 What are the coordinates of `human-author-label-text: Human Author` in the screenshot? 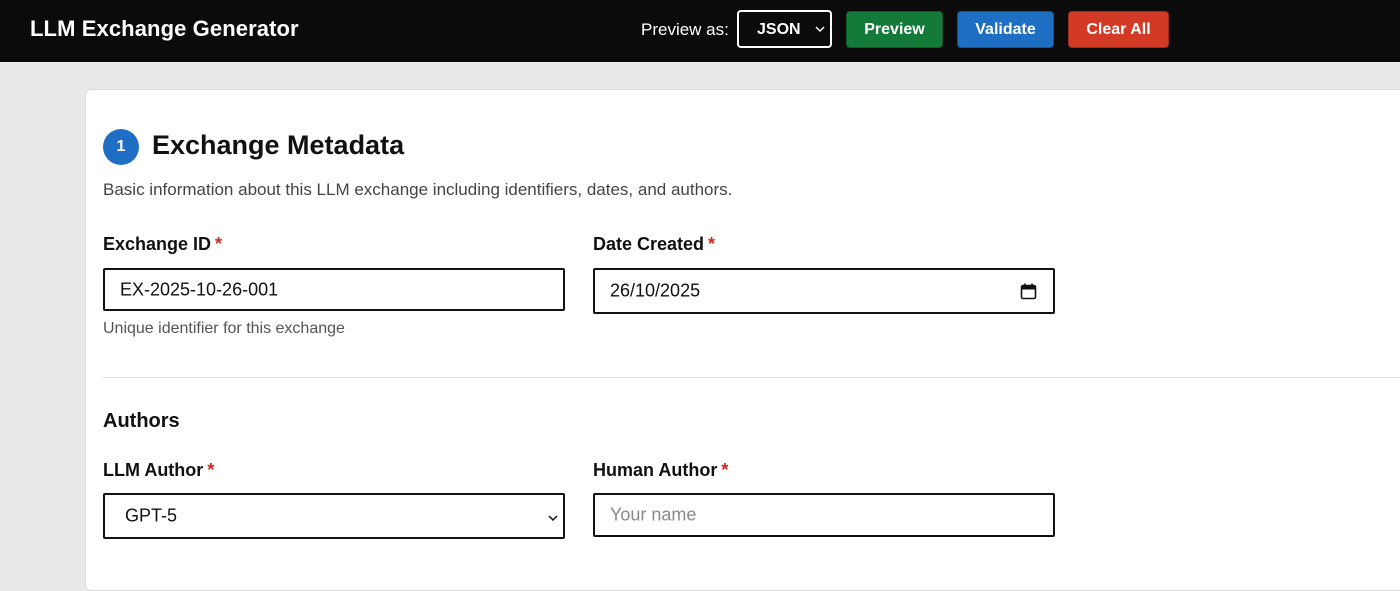 It's located at (655, 470).